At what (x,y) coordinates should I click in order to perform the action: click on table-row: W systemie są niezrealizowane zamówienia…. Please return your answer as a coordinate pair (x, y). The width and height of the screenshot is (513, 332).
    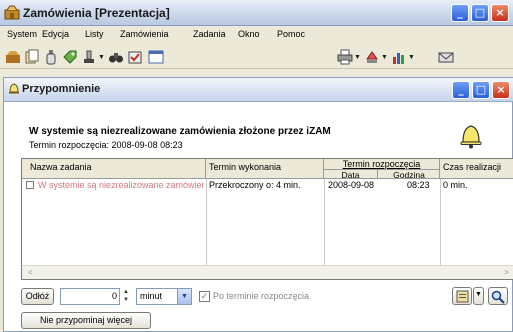
    Looking at the image, I should click on (267, 185).